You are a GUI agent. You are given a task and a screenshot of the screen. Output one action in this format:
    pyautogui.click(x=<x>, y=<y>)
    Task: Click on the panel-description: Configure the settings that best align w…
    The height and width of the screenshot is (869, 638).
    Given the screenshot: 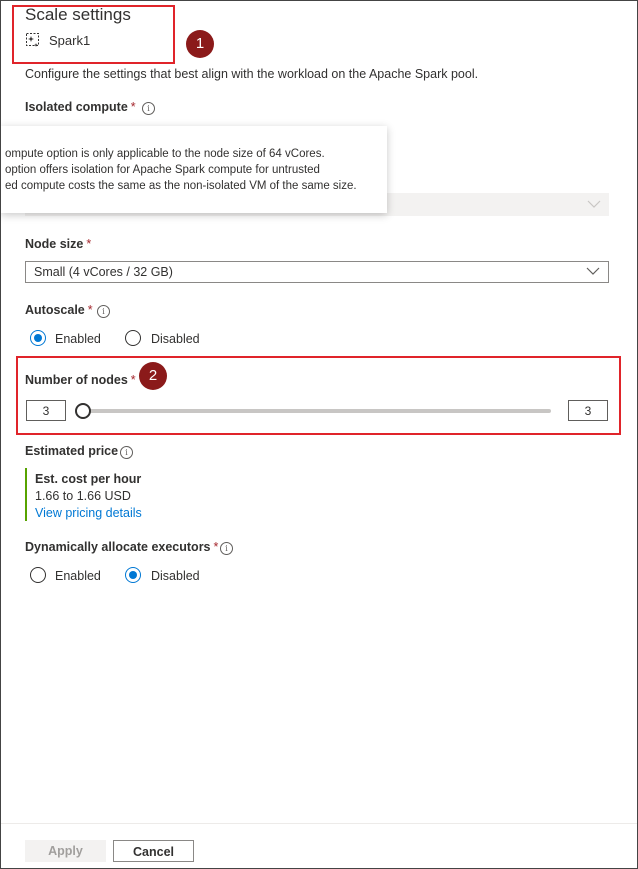 What is the action you would take?
    pyautogui.click(x=252, y=74)
    